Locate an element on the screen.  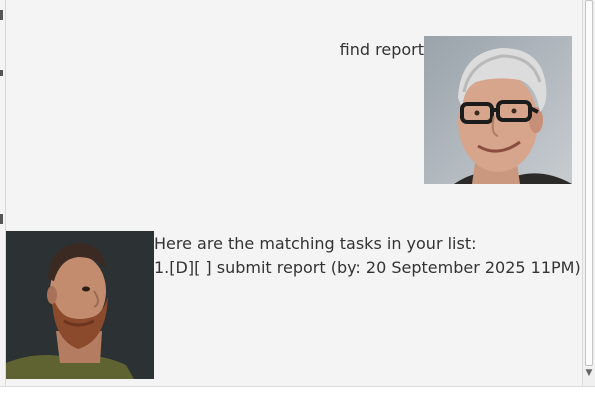
chevron-down-icon: ▼ is located at coordinates (589, 373).